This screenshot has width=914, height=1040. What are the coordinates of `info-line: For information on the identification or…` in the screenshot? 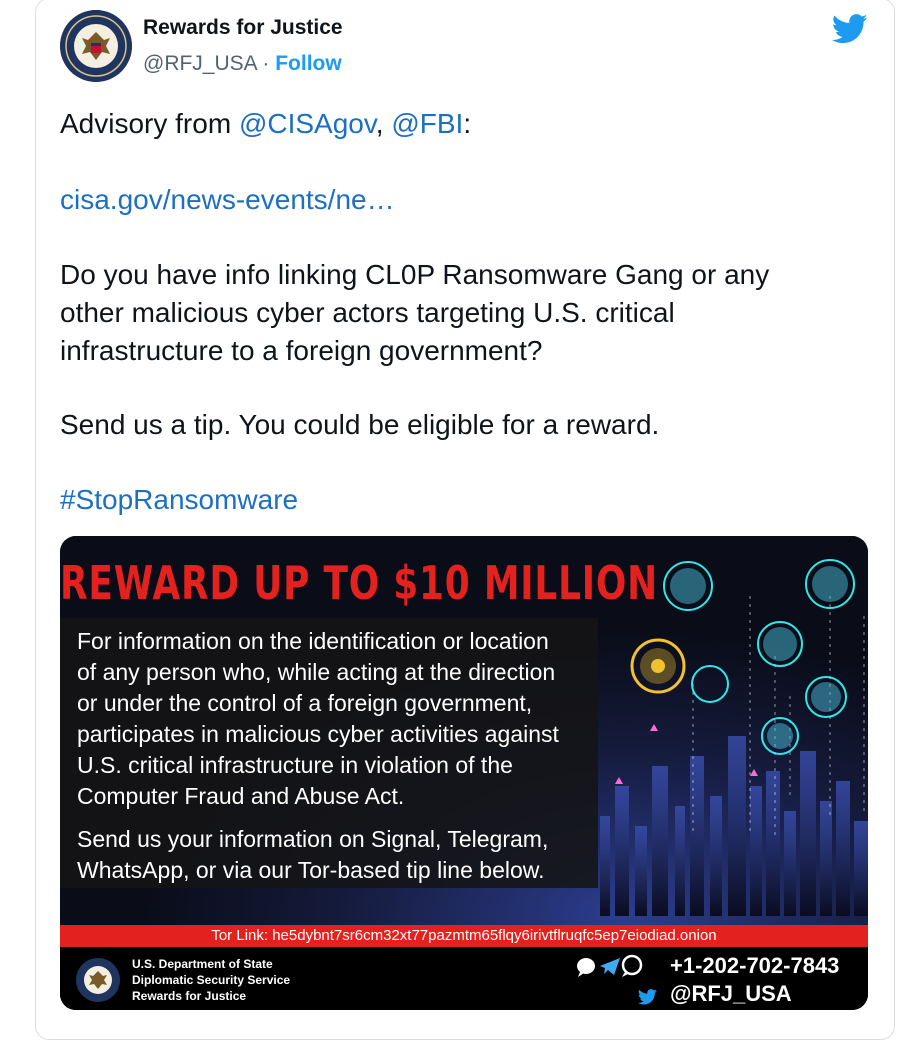 It's located at (313, 641).